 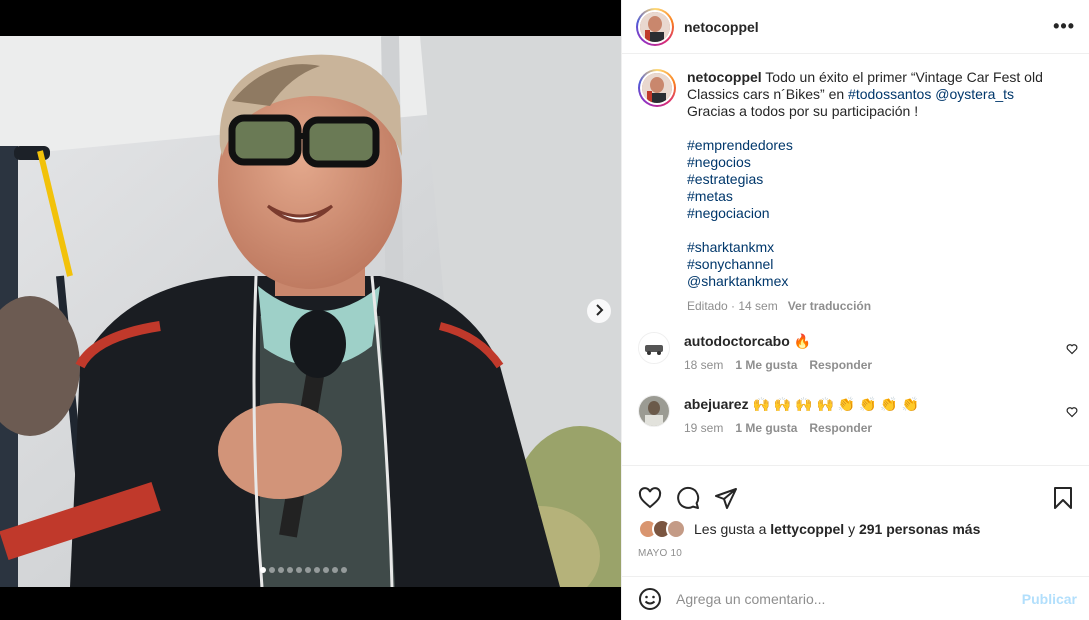 I want to click on author-username: netocoppel, so click(x=721, y=27).